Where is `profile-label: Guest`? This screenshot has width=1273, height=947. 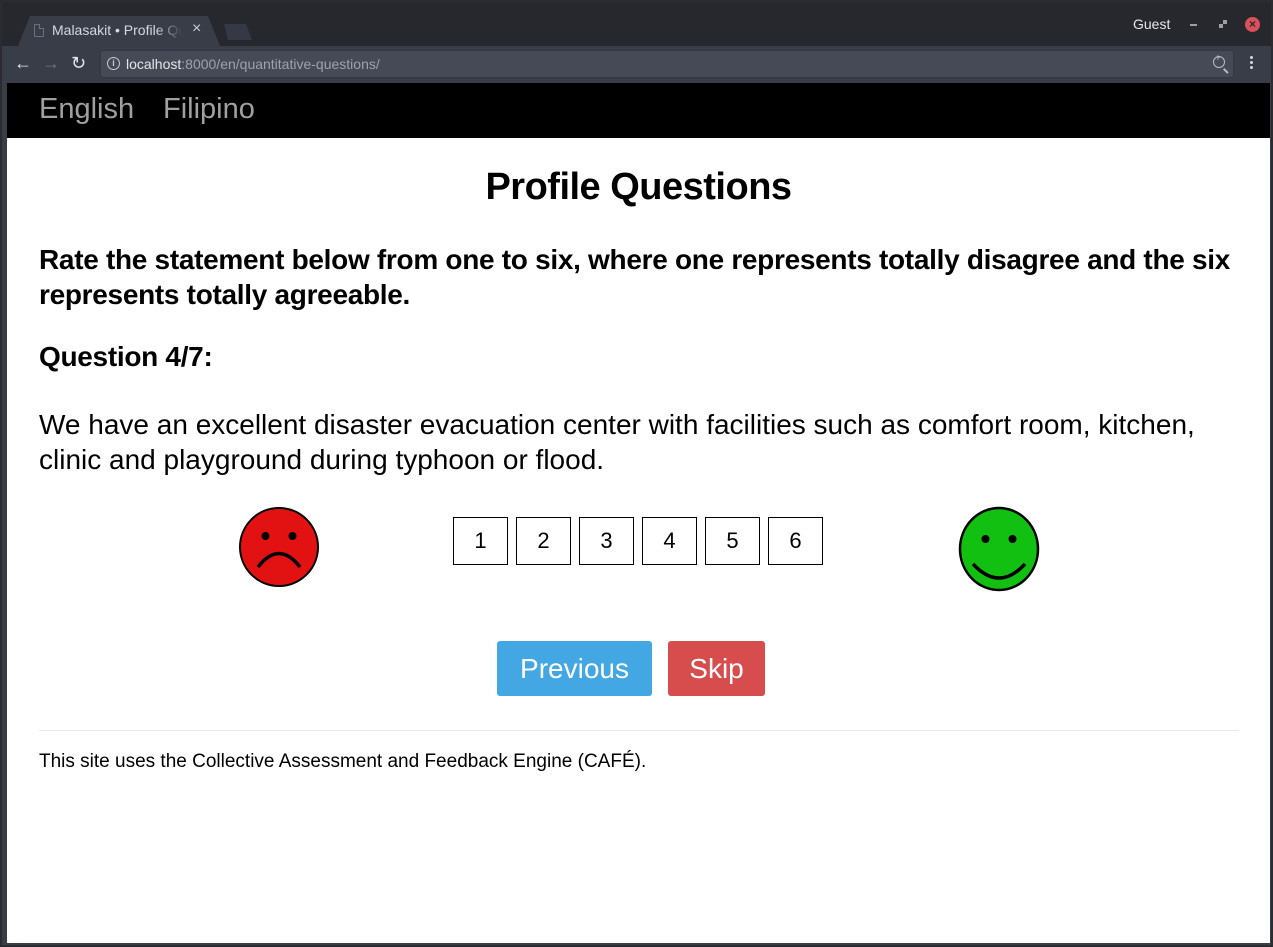
profile-label: Guest is located at coordinates (1151, 24).